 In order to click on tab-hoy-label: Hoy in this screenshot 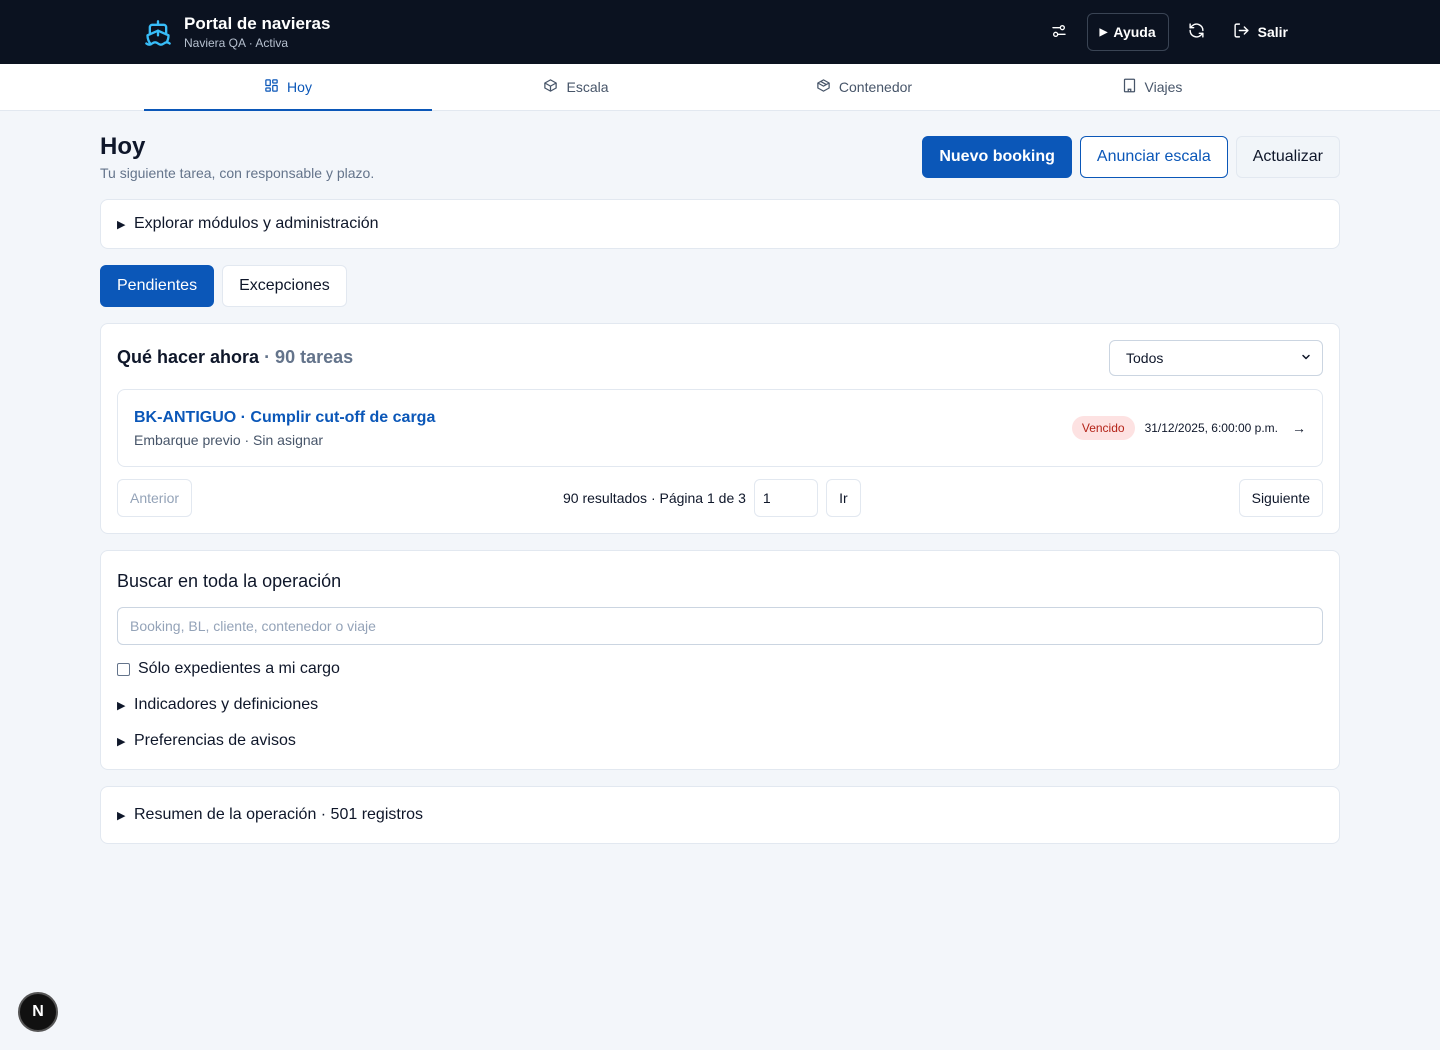, I will do `click(299, 87)`.